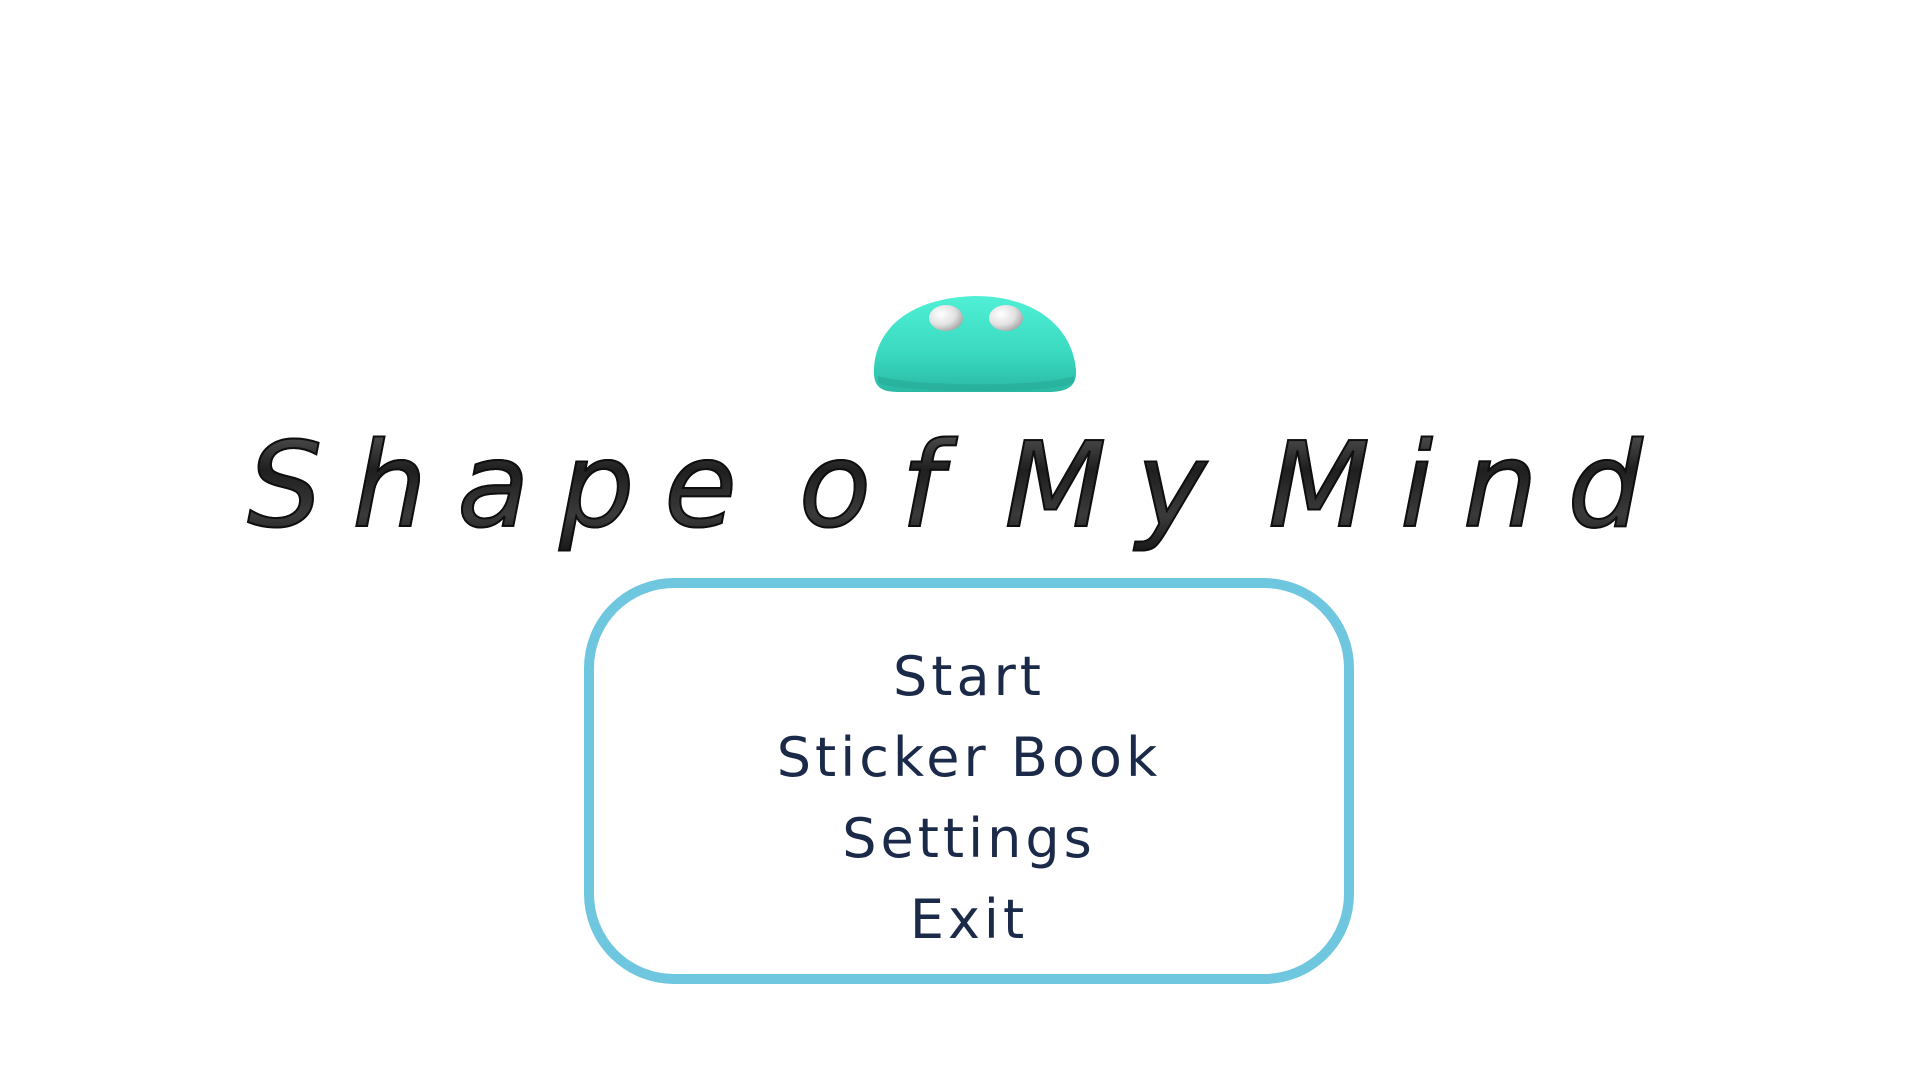  I want to click on main-menu-list: Start Sticker Book Settings Exit, so click(969, 798).